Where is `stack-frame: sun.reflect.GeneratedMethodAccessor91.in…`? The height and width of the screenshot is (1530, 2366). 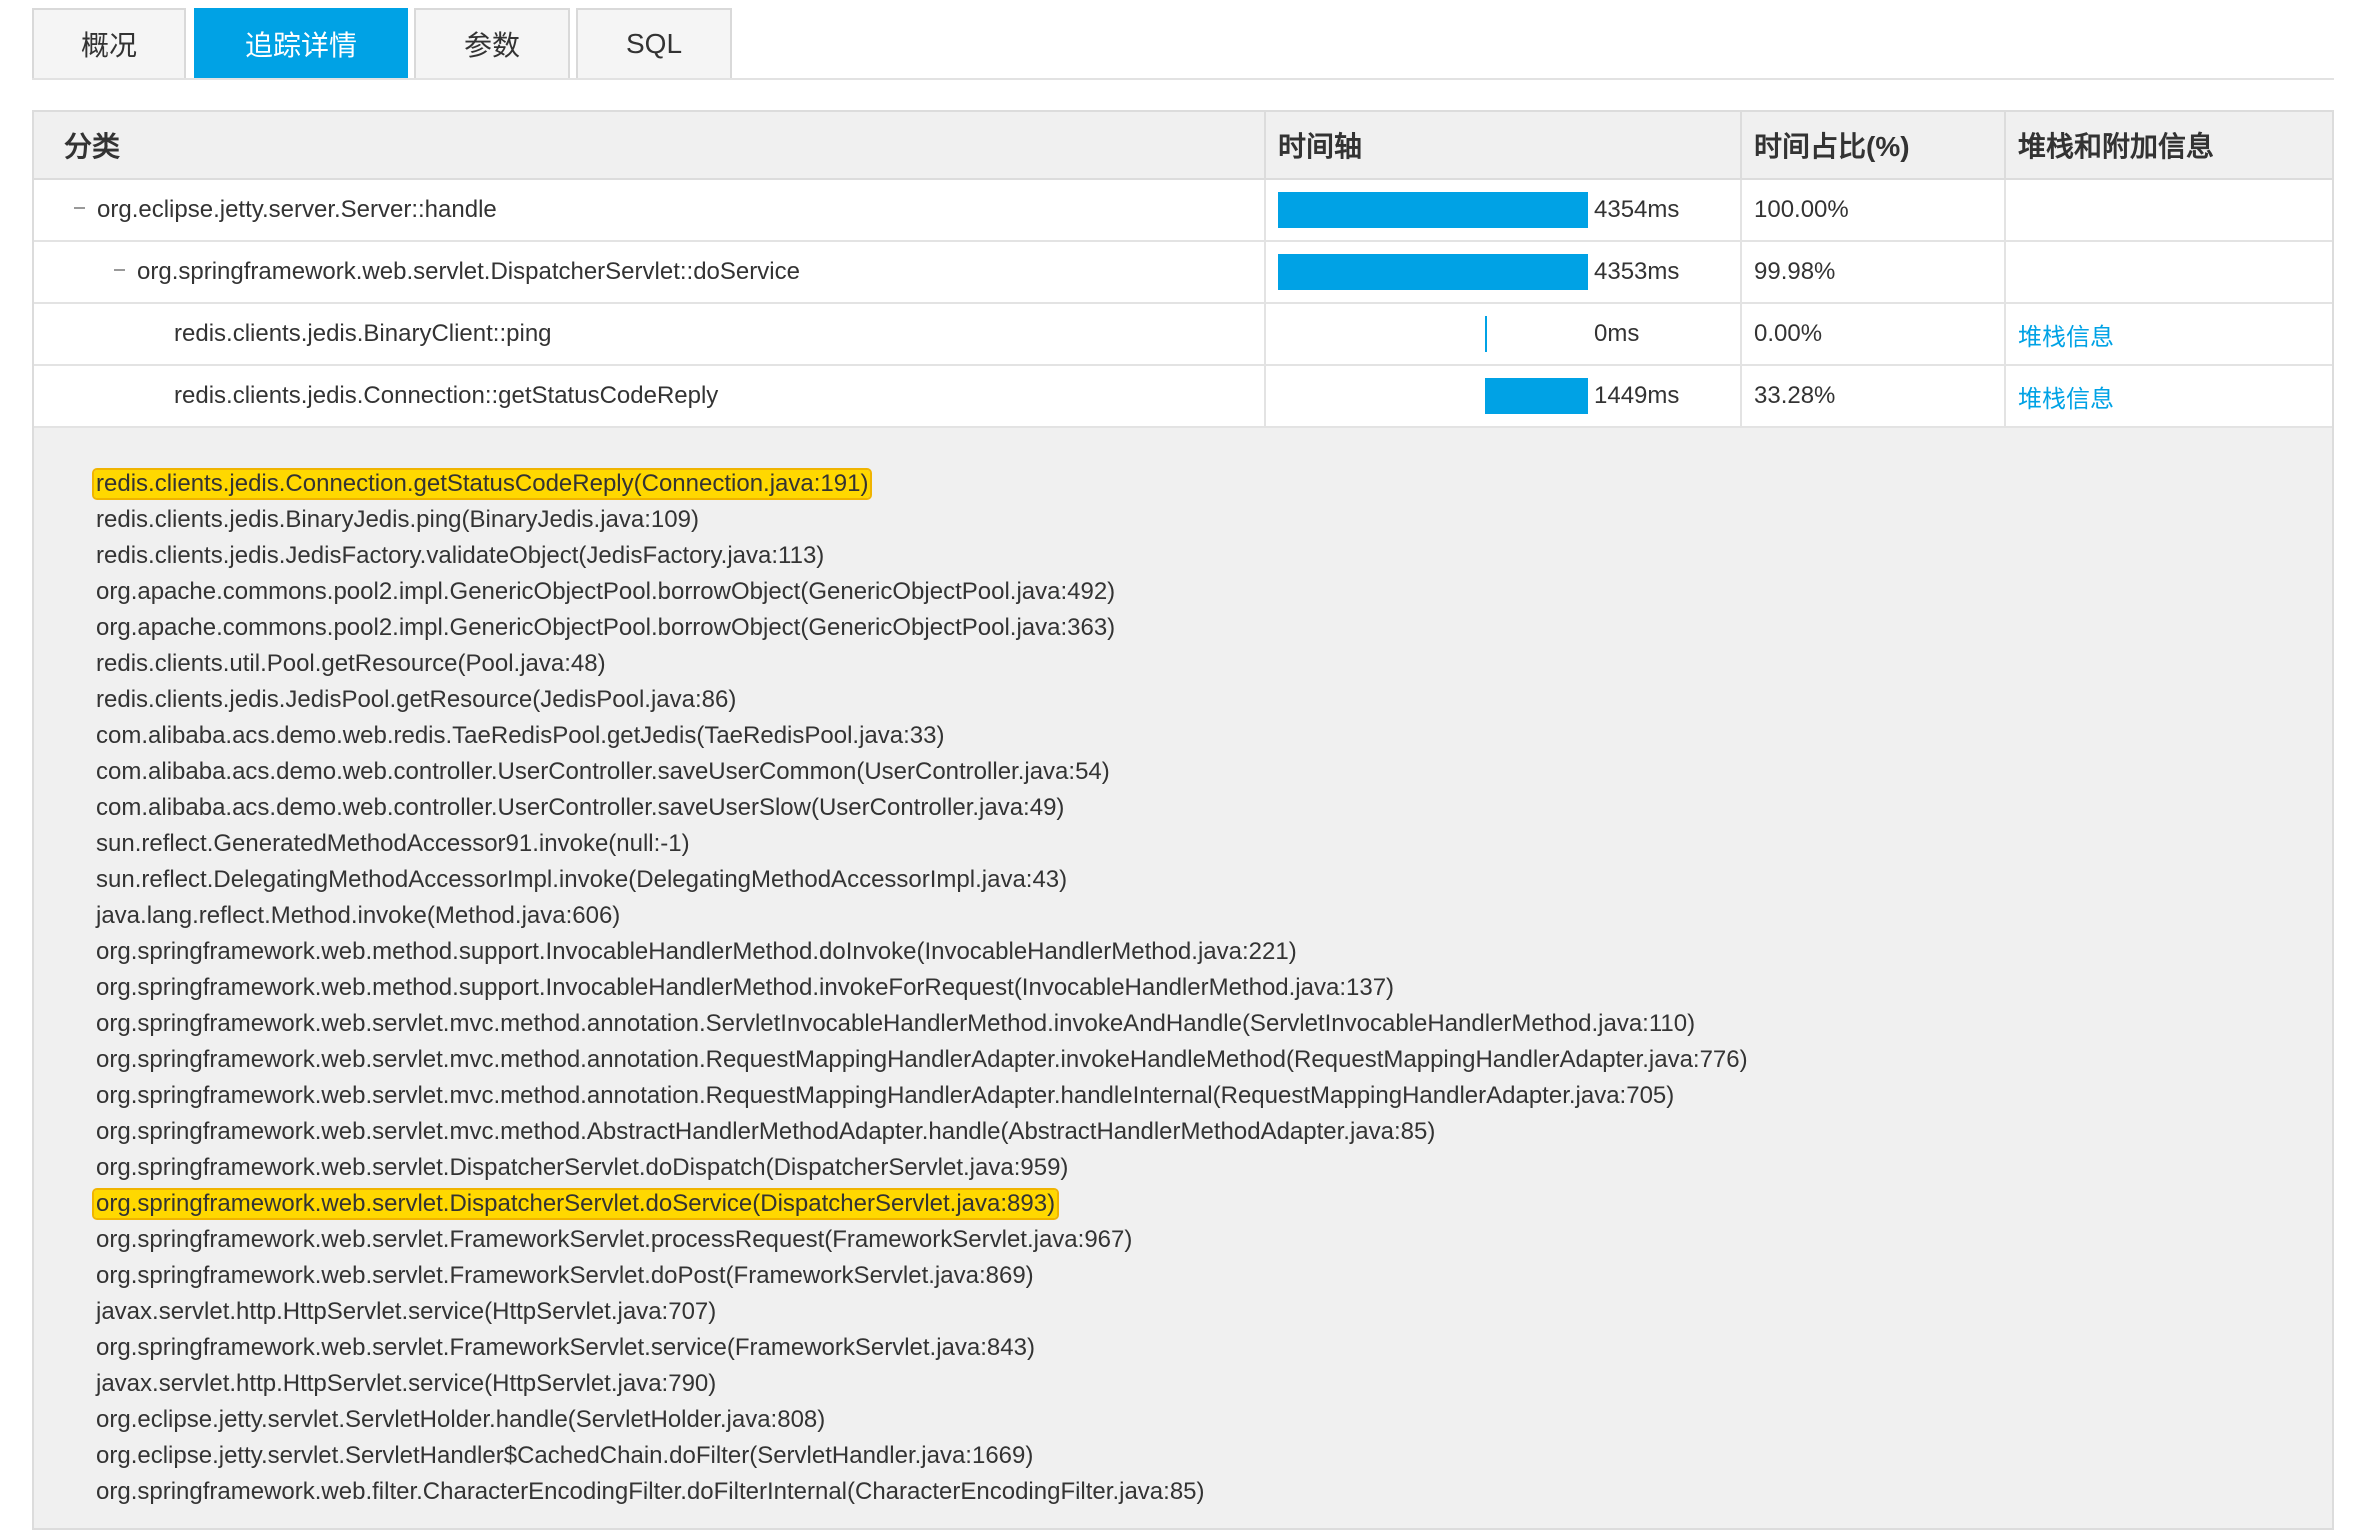
stack-frame: sun.reflect.GeneratedMethodAccessor91.in… is located at coordinates (1194, 844).